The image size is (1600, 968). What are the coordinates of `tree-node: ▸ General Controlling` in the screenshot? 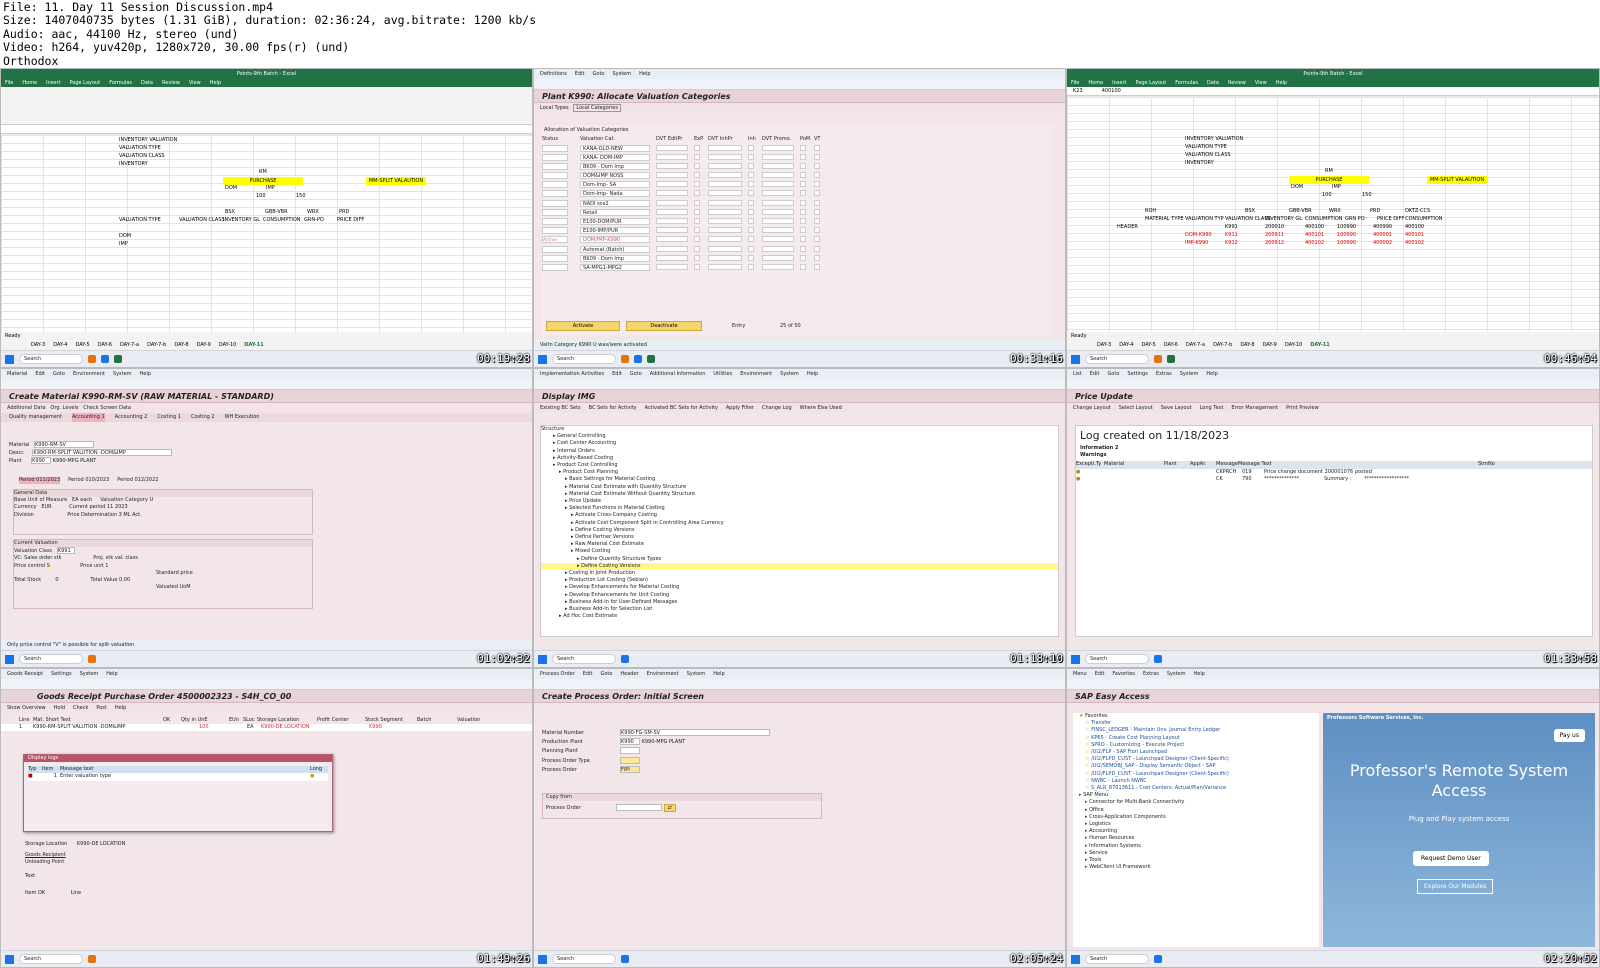 It's located at (799, 436).